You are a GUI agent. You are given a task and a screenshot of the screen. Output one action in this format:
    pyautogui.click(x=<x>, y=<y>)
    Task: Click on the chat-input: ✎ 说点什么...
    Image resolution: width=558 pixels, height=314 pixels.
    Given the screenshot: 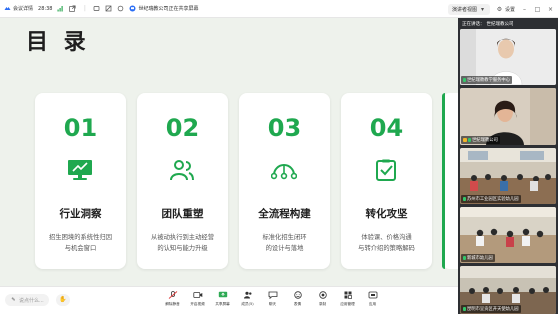 What is the action you would take?
    pyautogui.click(x=27, y=300)
    